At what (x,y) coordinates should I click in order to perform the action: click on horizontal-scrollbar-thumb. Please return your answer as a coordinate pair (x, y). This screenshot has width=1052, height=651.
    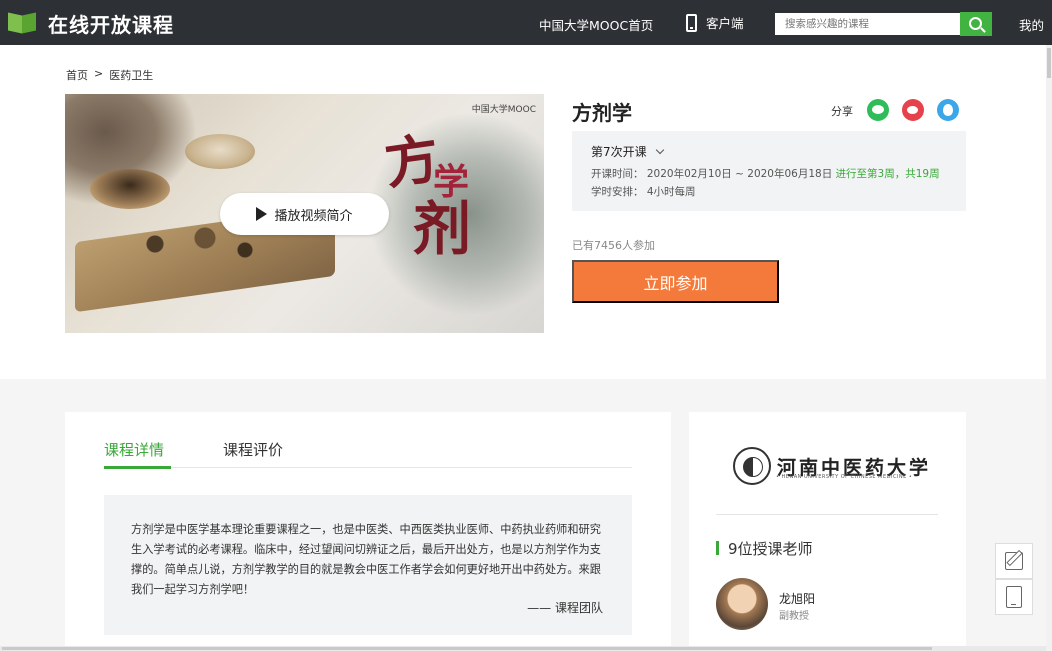
    Looking at the image, I should click on (467, 648).